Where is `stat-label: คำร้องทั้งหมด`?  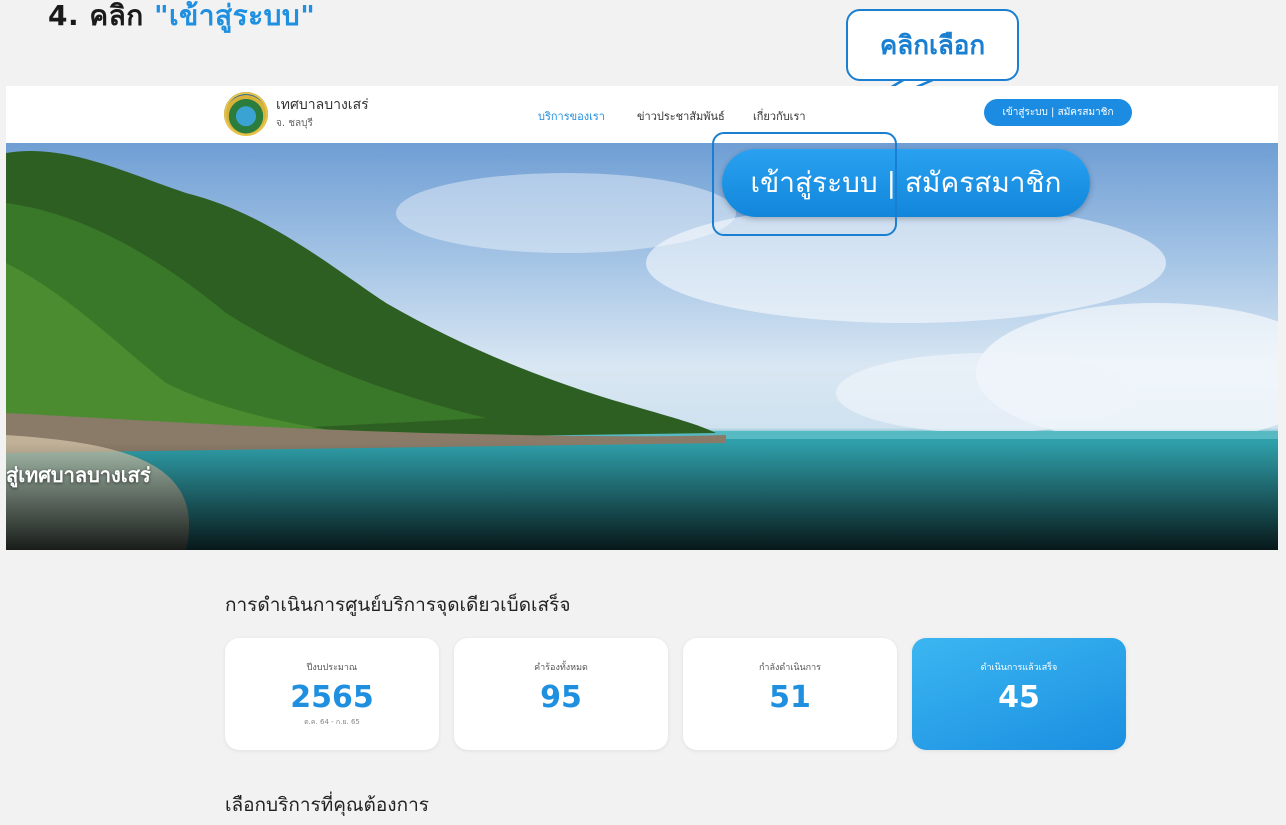 stat-label: คำร้องทั้งหมด is located at coordinates (561, 668).